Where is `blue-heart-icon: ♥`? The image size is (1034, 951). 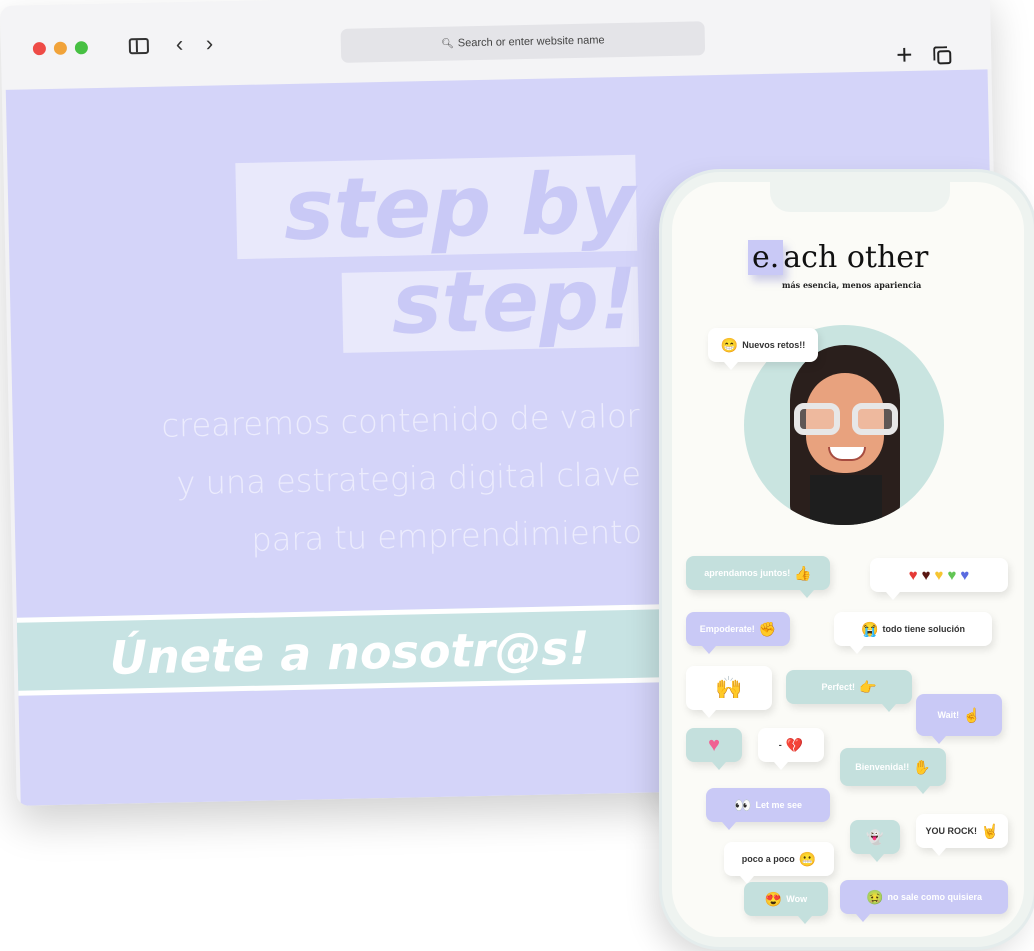 blue-heart-icon: ♥ is located at coordinates (965, 575).